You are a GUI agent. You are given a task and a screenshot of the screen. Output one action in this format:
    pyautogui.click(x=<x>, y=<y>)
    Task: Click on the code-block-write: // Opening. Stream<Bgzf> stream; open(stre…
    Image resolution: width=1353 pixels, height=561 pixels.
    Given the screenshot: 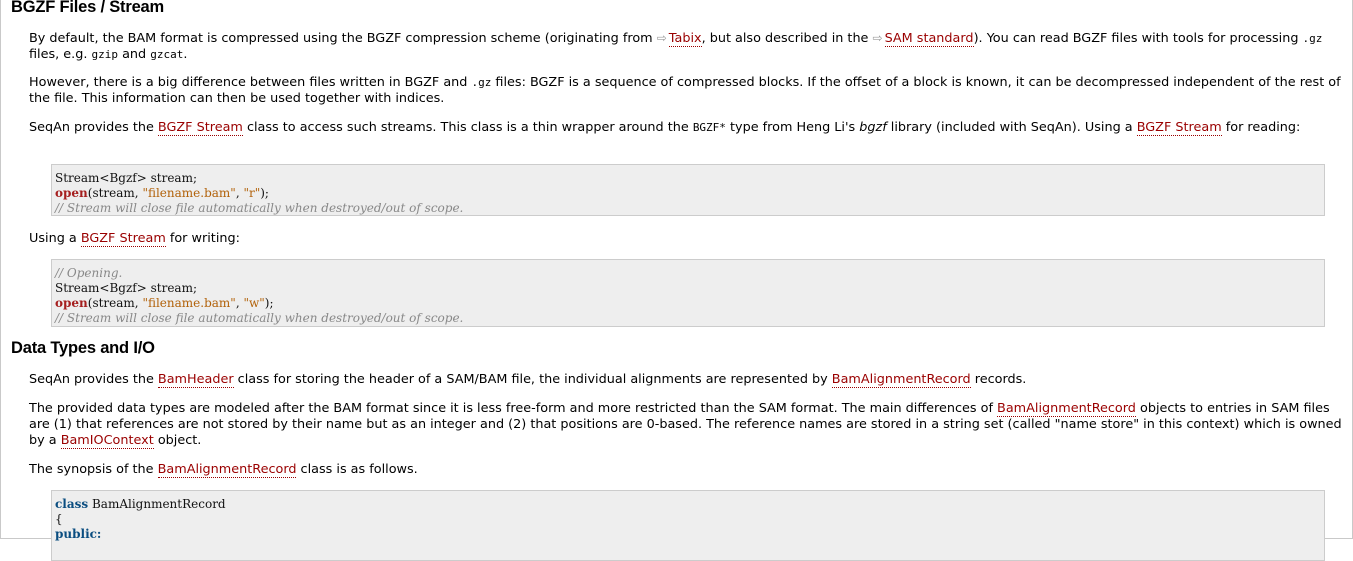 What is the action you would take?
    pyautogui.click(x=688, y=293)
    